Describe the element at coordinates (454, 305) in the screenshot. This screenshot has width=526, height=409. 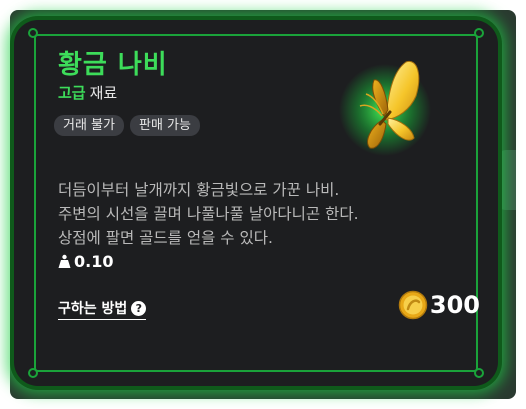
I see `item-price-value: 300` at that location.